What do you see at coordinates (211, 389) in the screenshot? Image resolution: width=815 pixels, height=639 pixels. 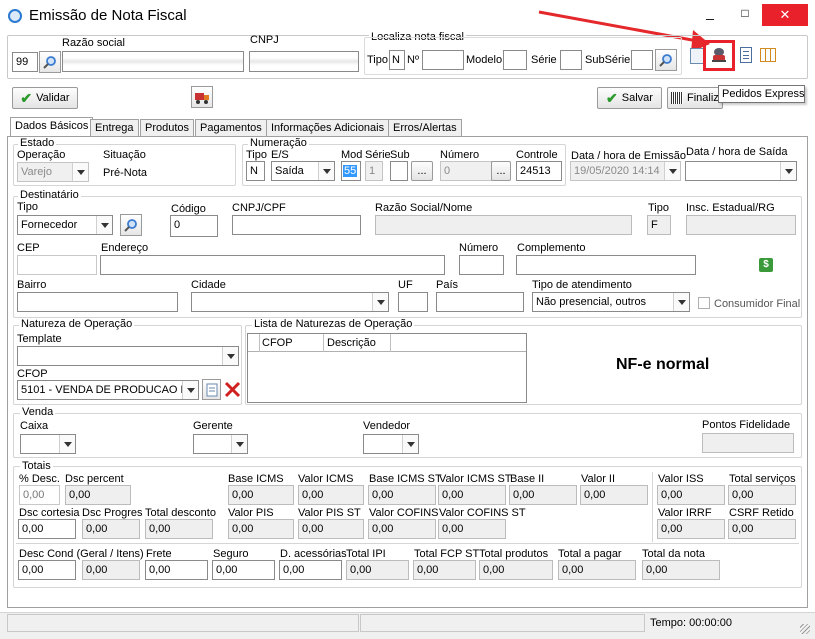 I see `cfop-edit-button` at bounding box center [211, 389].